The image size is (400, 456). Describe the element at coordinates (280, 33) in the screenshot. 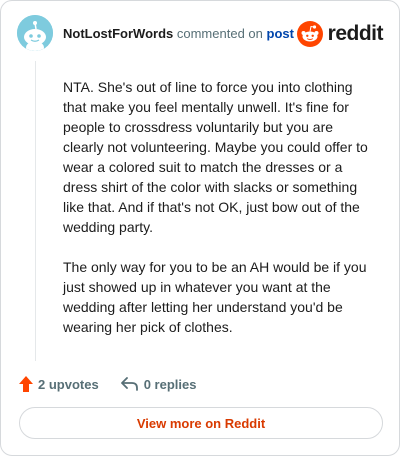

I see `post-link: post` at that location.